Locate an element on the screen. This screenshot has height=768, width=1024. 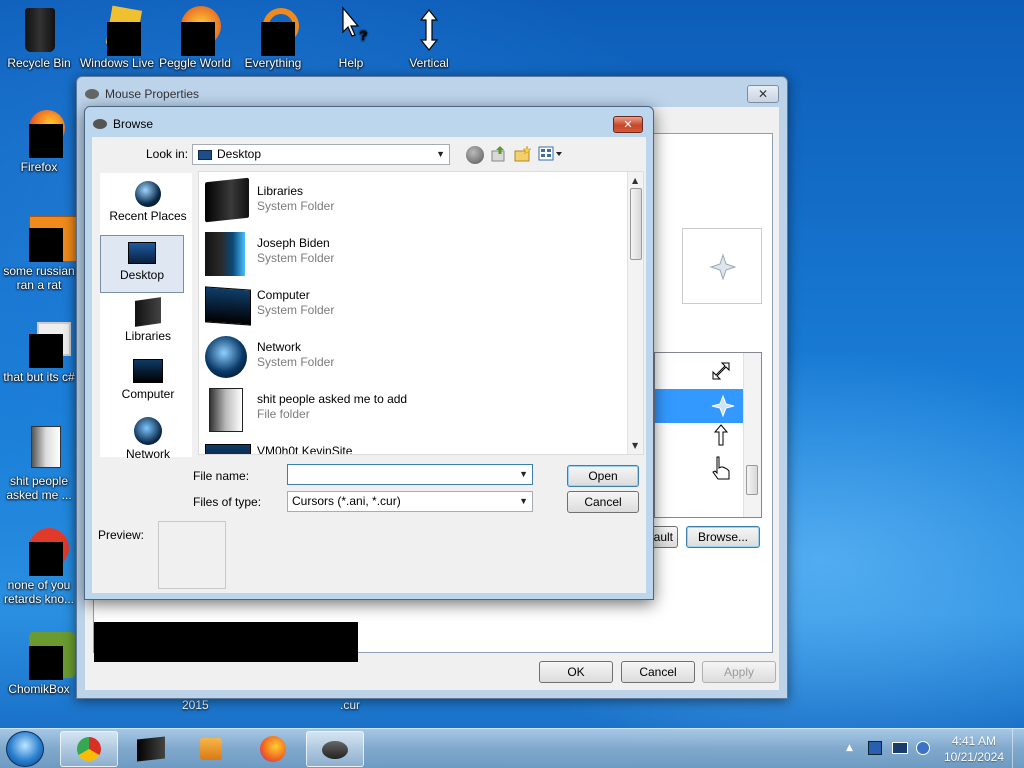
desktop-icon-help: ? Help is located at coordinates (351, 38).